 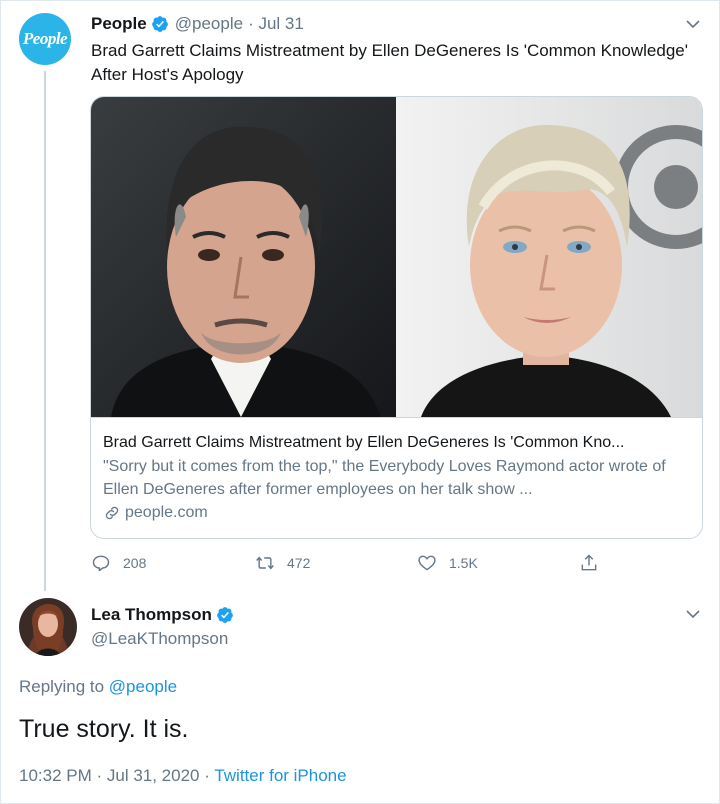 I want to click on retweet-count: 472, so click(x=299, y=563).